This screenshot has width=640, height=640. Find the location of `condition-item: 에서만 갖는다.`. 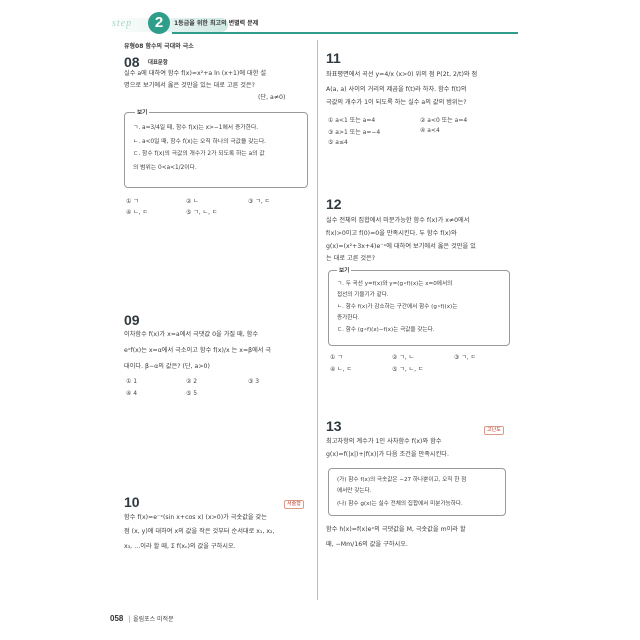

condition-item: 에서만 갖는다. is located at coordinates (354, 491).